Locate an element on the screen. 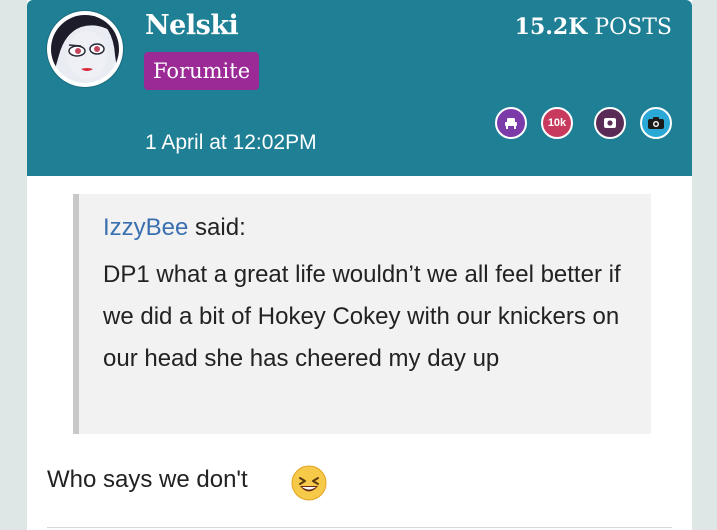 This screenshot has width=717, height=530. avatar-illustration-icon is located at coordinates (85, 49).